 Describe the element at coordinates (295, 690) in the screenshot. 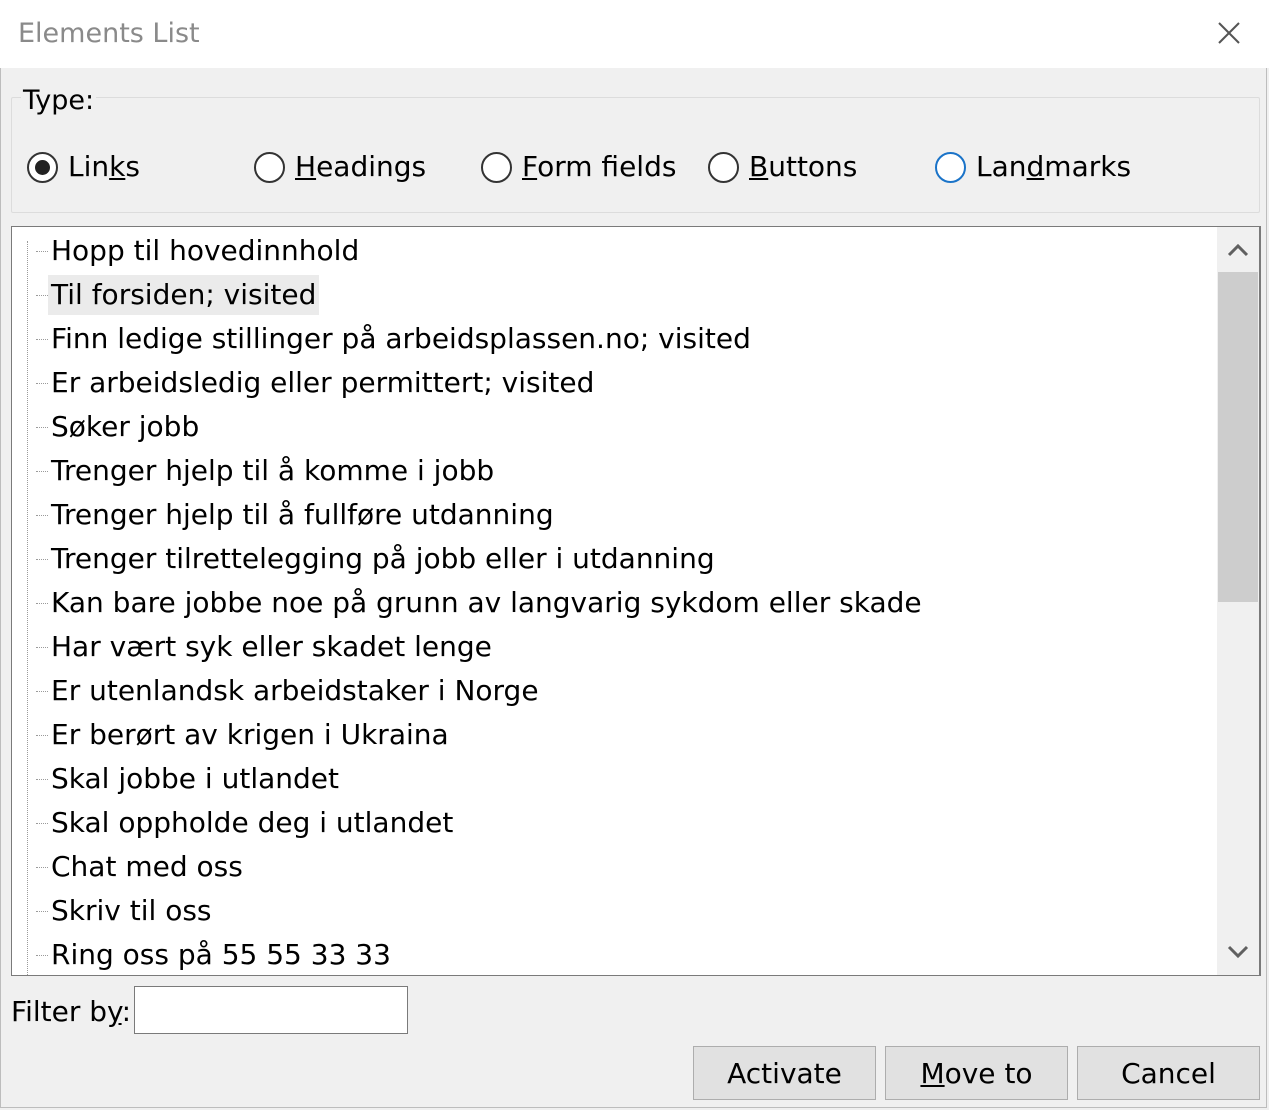

I see `list-item-label: Er utenlandsk arbeidstaker i Norge` at that location.